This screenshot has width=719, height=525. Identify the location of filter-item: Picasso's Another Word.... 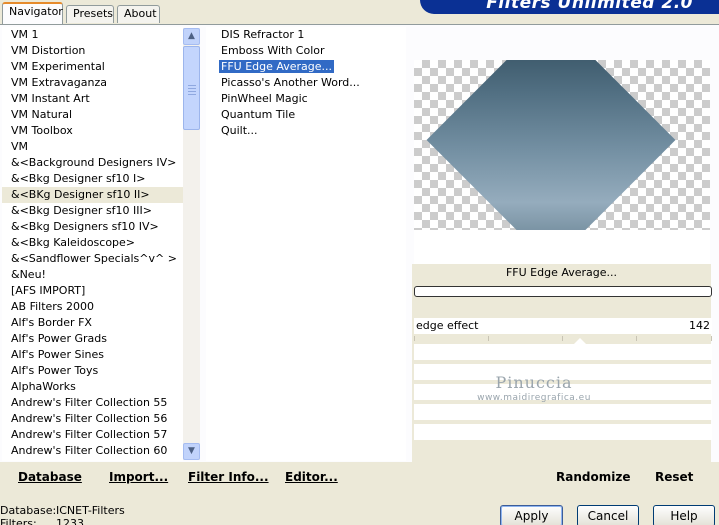
(306, 83).